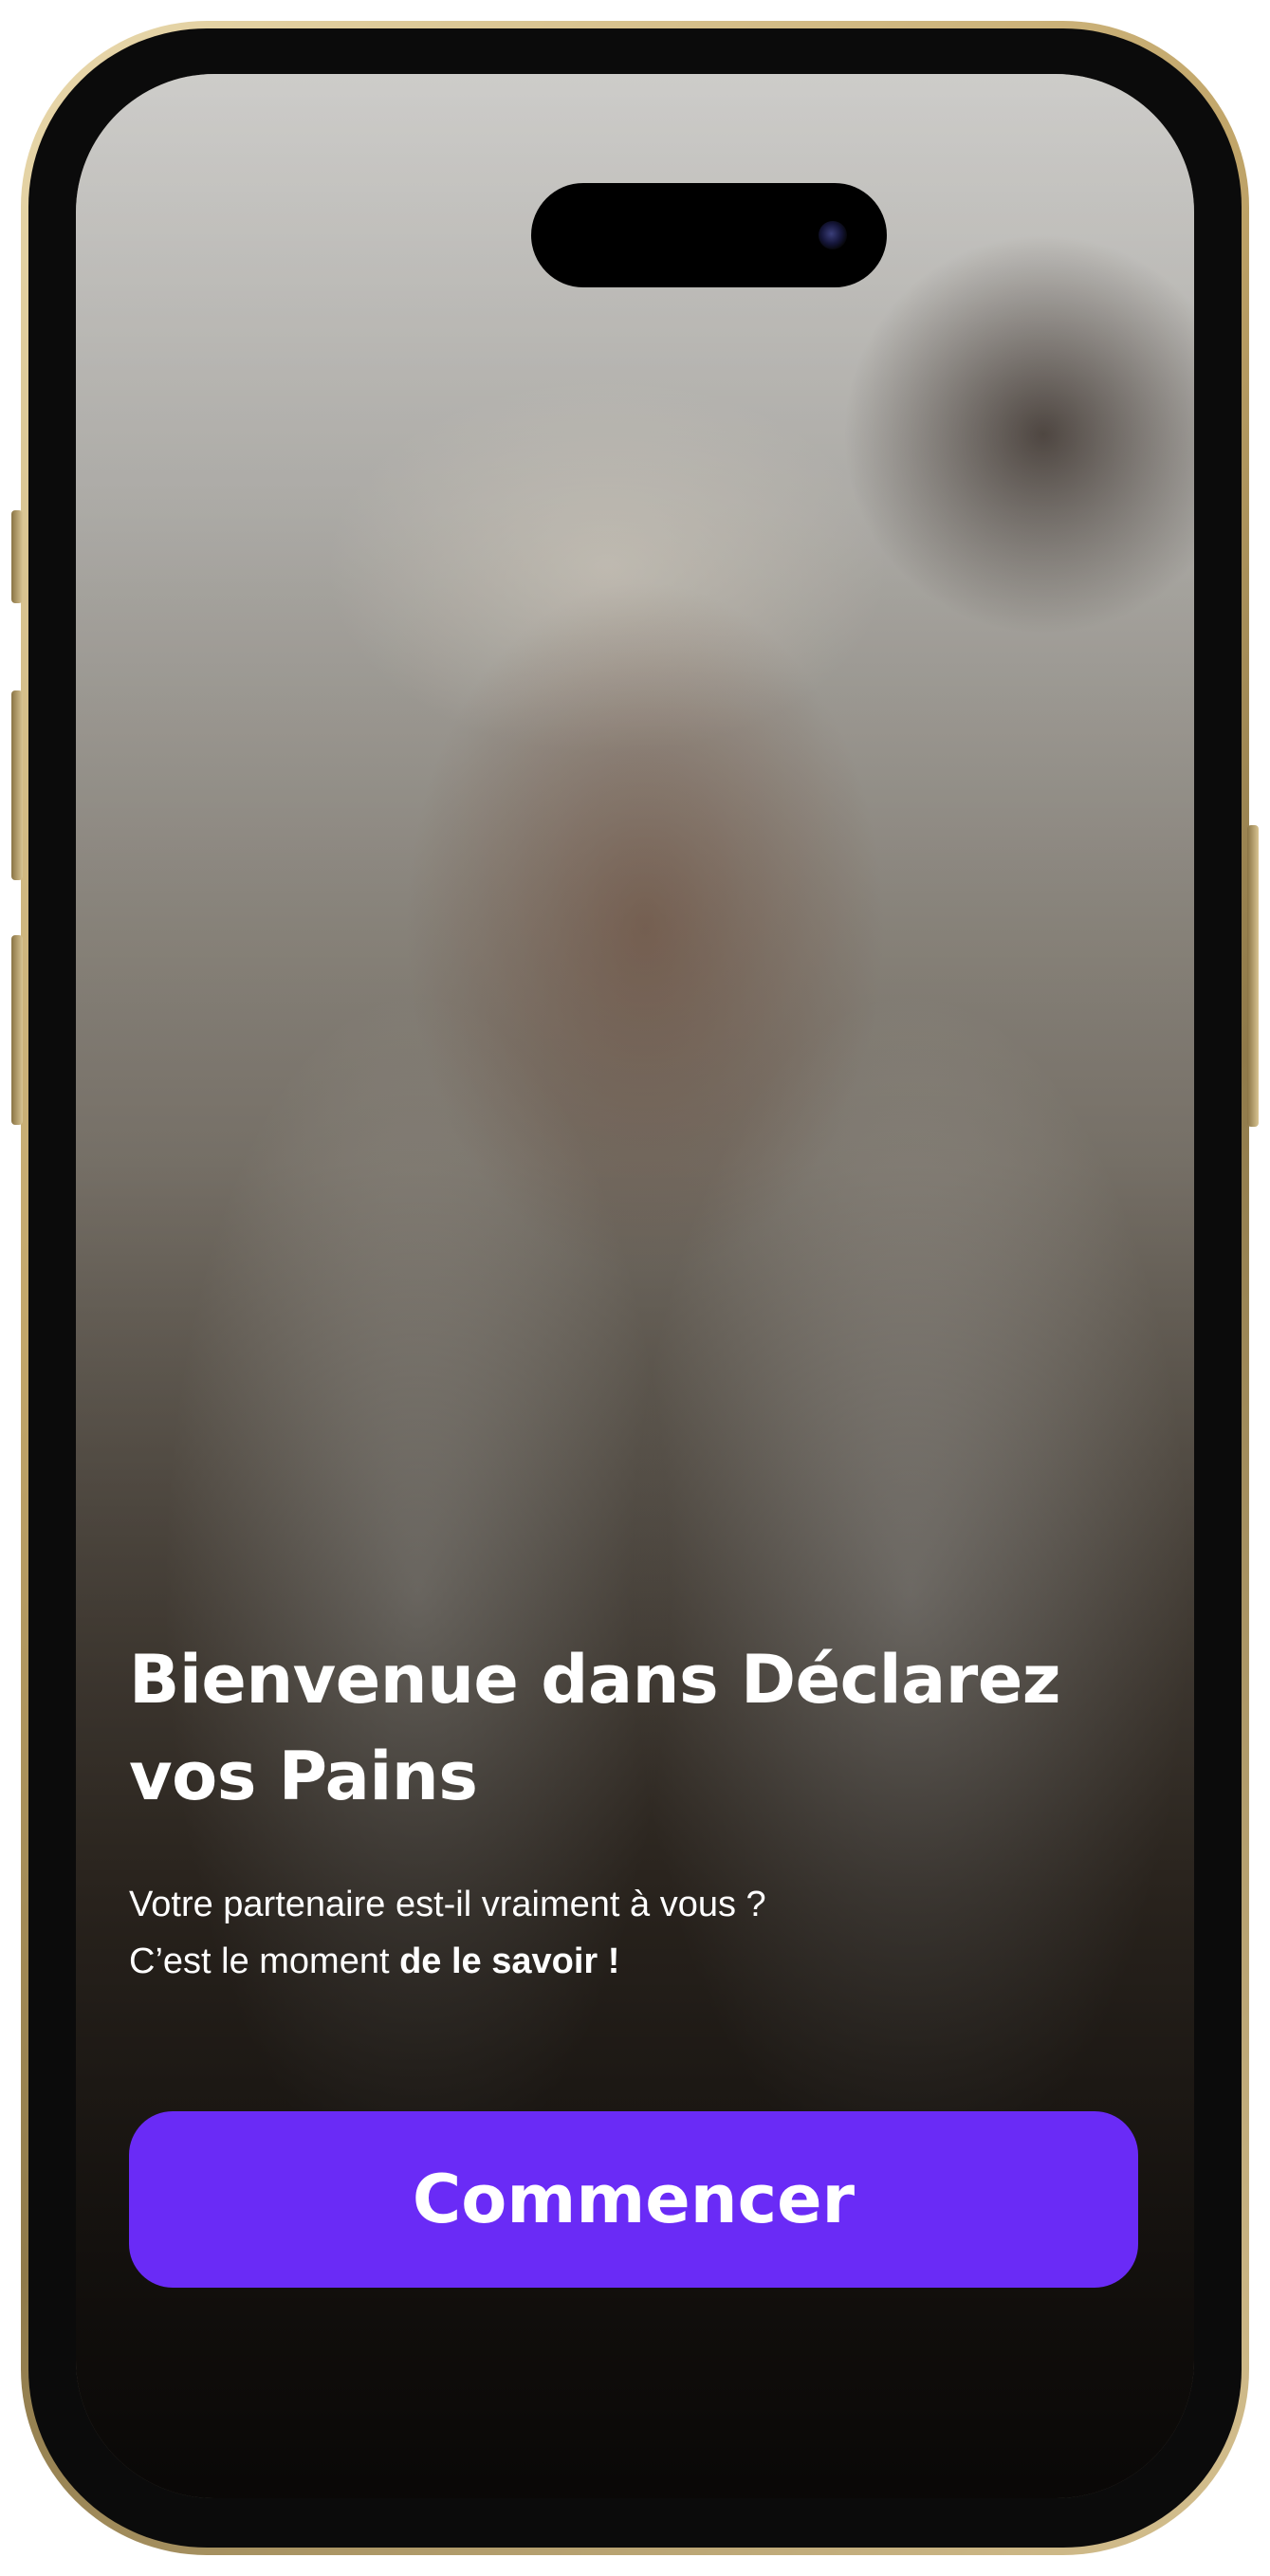  What do you see at coordinates (17, 1030) in the screenshot?
I see `volume-down-button` at bounding box center [17, 1030].